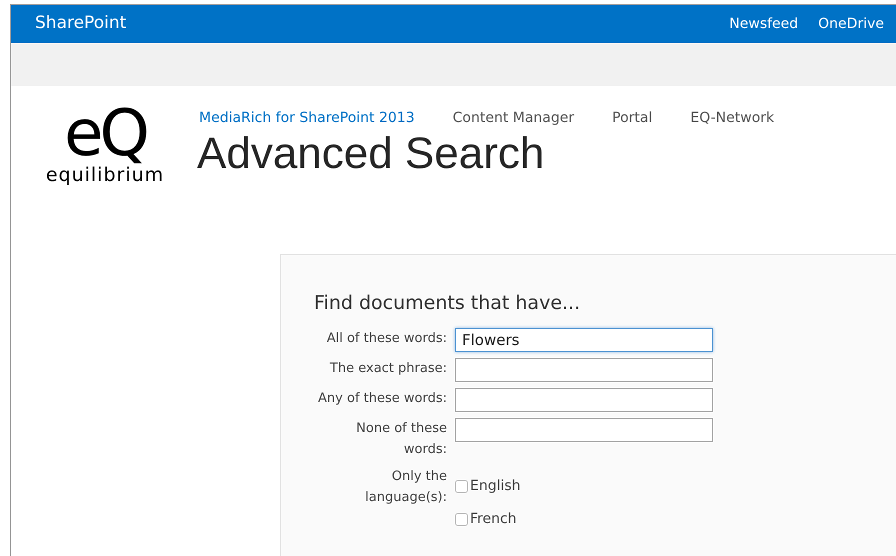 The width and height of the screenshot is (896, 556). What do you see at coordinates (401, 439) in the screenshot?
I see `field-label: None of these words:` at bounding box center [401, 439].